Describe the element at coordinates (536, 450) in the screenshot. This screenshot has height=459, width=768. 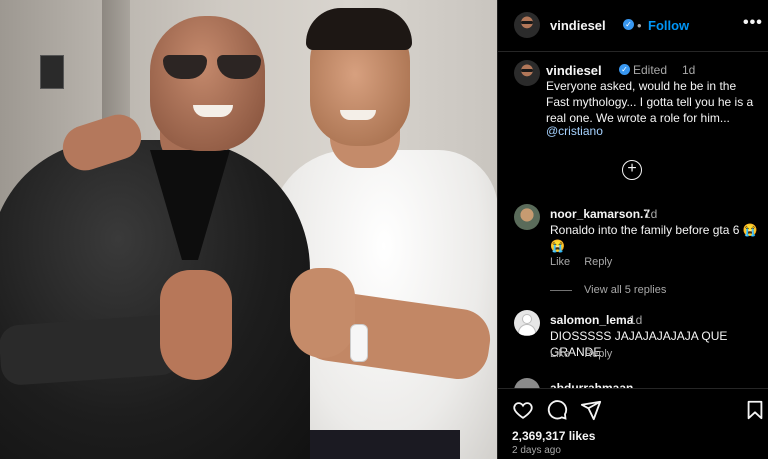
I see `post-timestamp: 2 days ago` at that location.